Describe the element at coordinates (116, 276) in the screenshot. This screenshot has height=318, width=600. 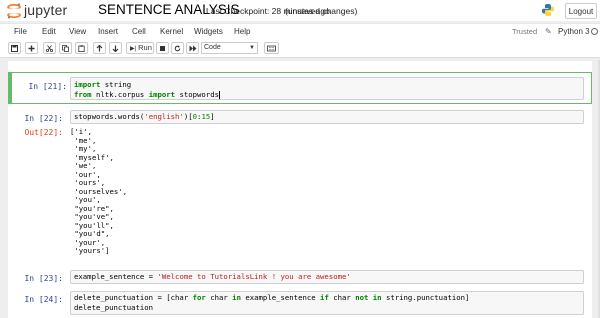
I see `code-text: example_sentence =` at that location.